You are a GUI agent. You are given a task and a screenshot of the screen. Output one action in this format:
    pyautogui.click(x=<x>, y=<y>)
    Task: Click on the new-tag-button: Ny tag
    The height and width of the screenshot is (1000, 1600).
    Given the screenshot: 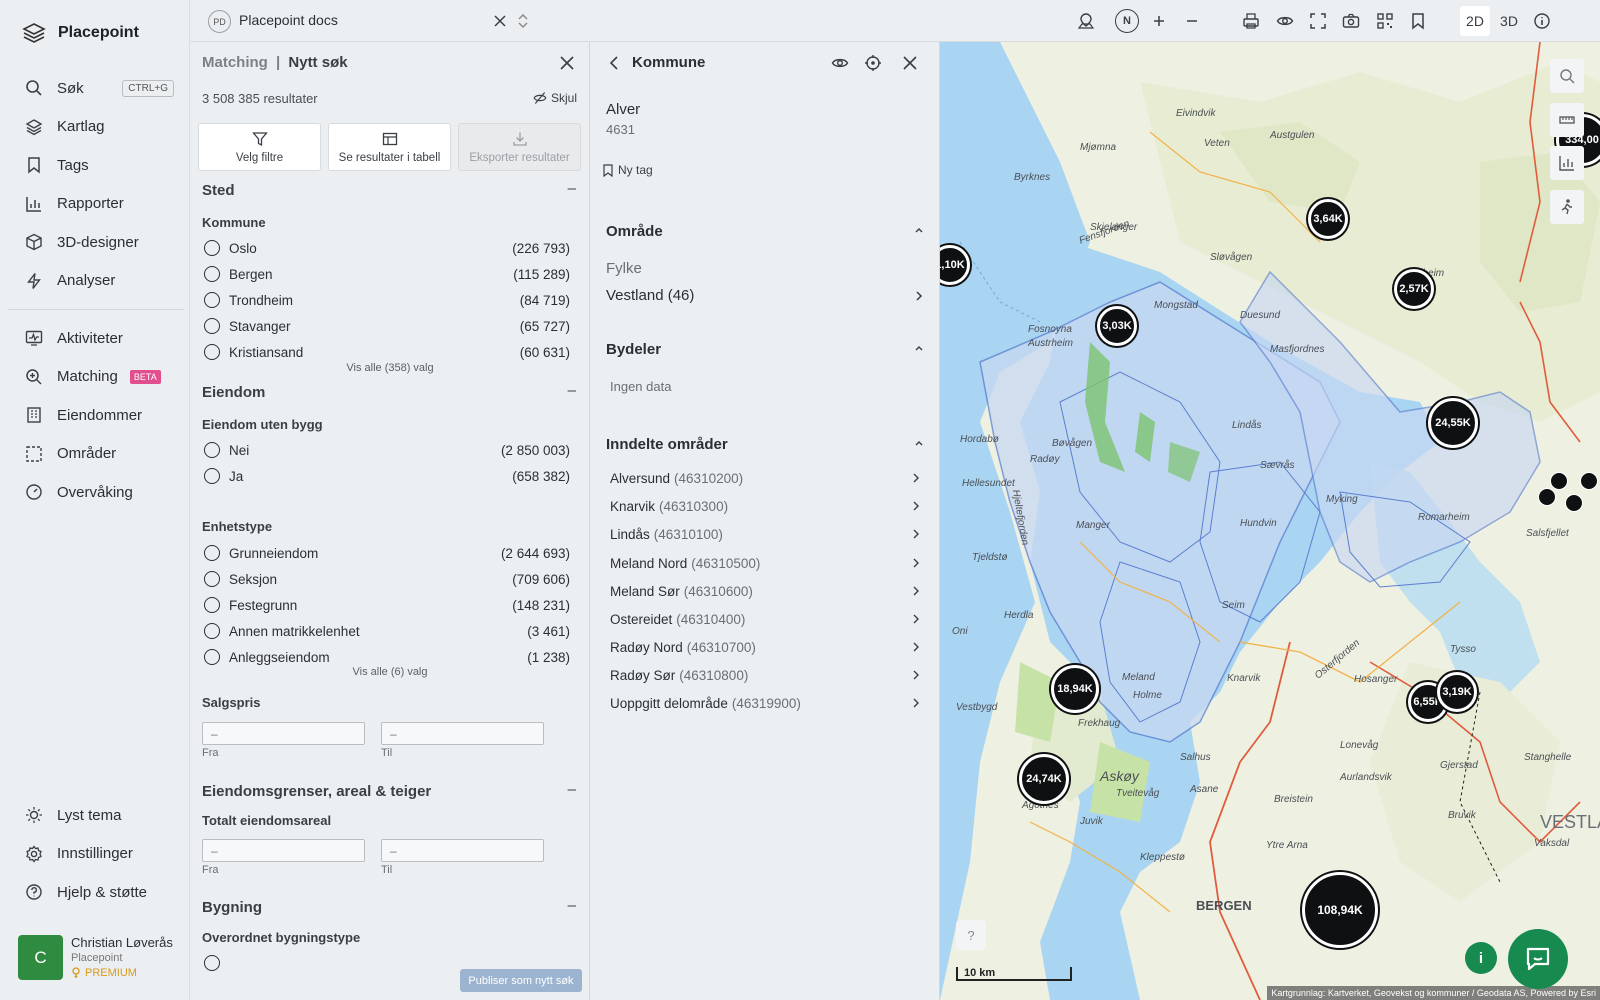 What is the action you would take?
    pyautogui.click(x=627, y=170)
    